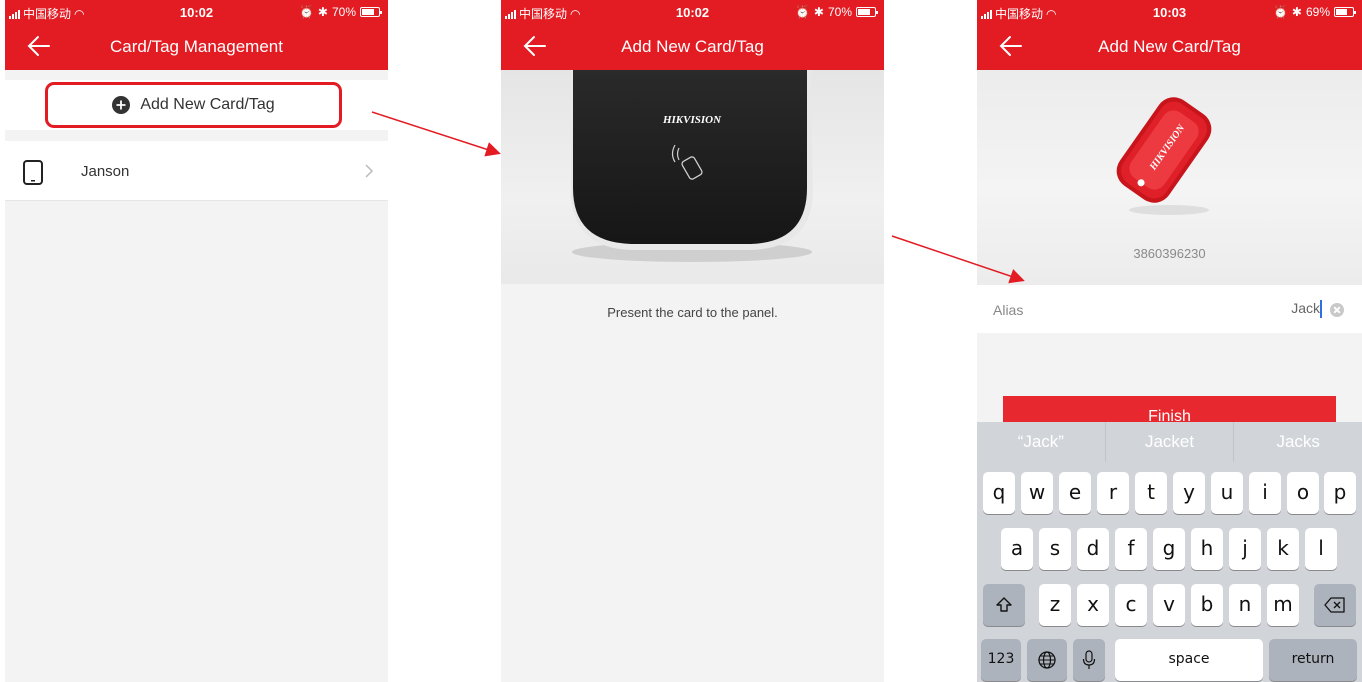 The image size is (1362, 682). What do you see at coordinates (1298, 442) in the screenshot?
I see `suggestion-item: Jacks` at bounding box center [1298, 442].